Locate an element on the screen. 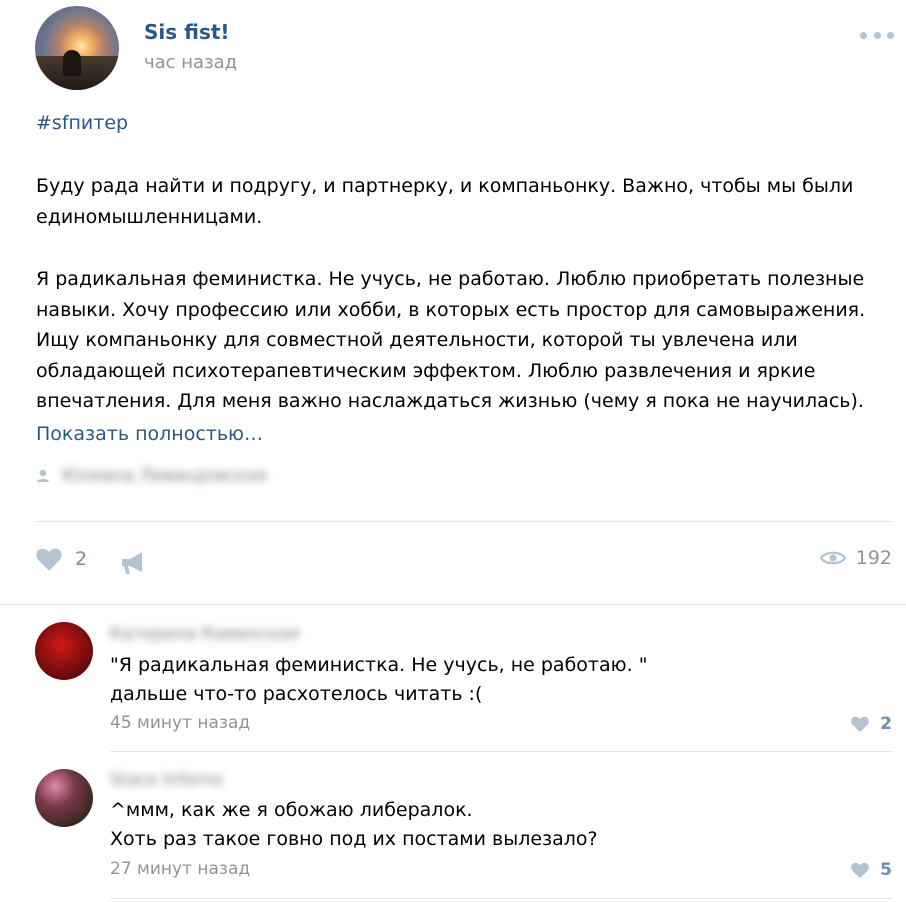 This screenshot has height=902, width=906. user-icon is located at coordinates (43, 475).